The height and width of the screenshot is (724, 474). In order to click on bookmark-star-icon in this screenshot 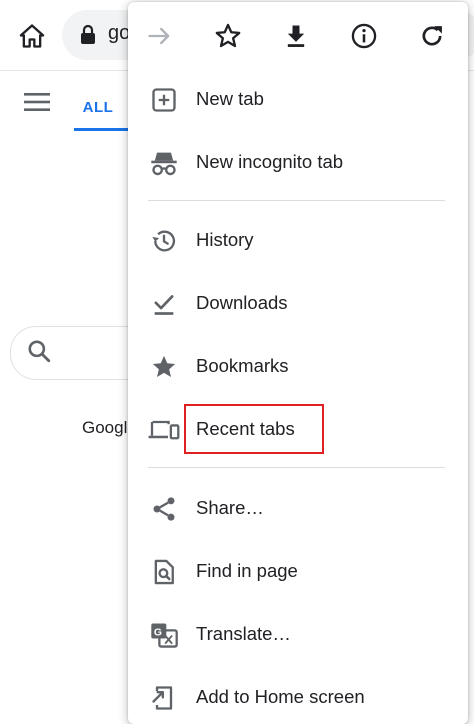, I will do `click(164, 367)`.